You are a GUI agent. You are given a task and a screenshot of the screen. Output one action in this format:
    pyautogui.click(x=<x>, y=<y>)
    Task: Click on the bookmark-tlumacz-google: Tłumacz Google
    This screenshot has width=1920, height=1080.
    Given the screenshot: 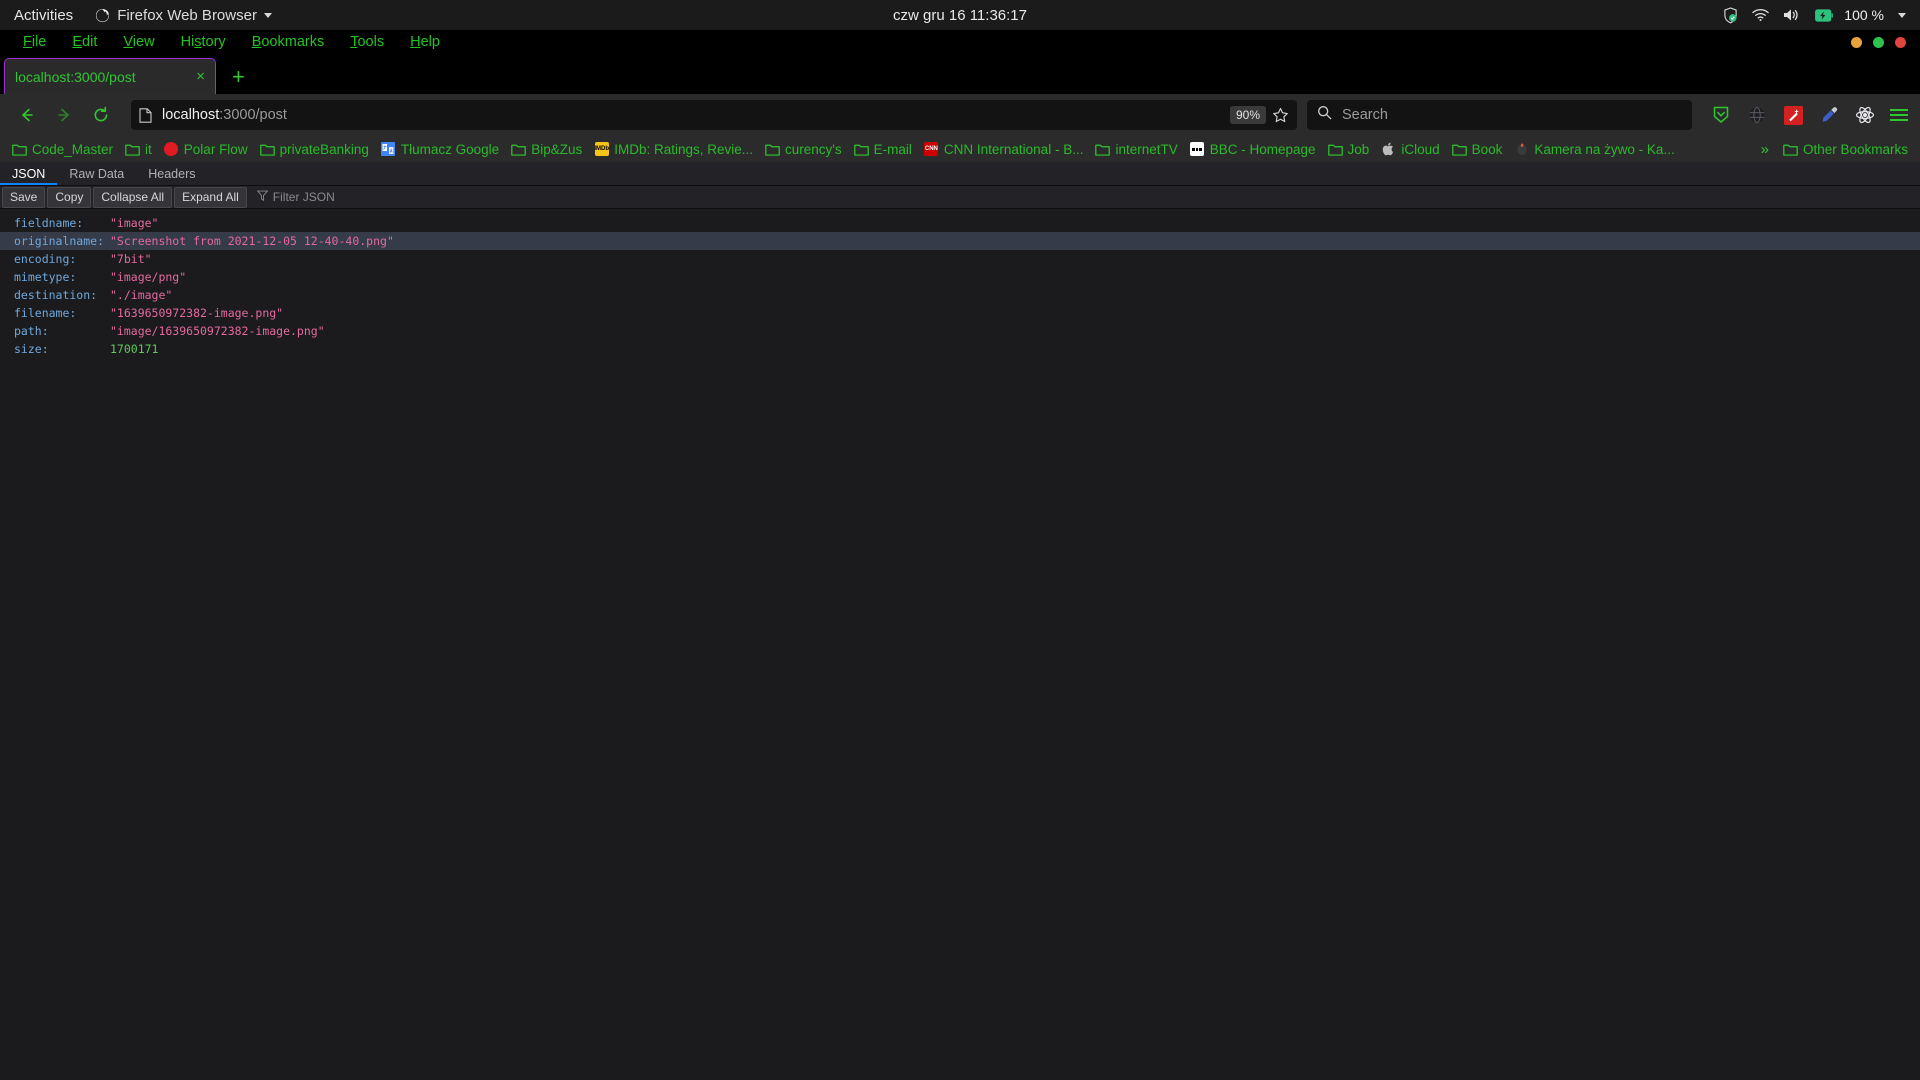 What is the action you would take?
    pyautogui.click(x=440, y=149)
    